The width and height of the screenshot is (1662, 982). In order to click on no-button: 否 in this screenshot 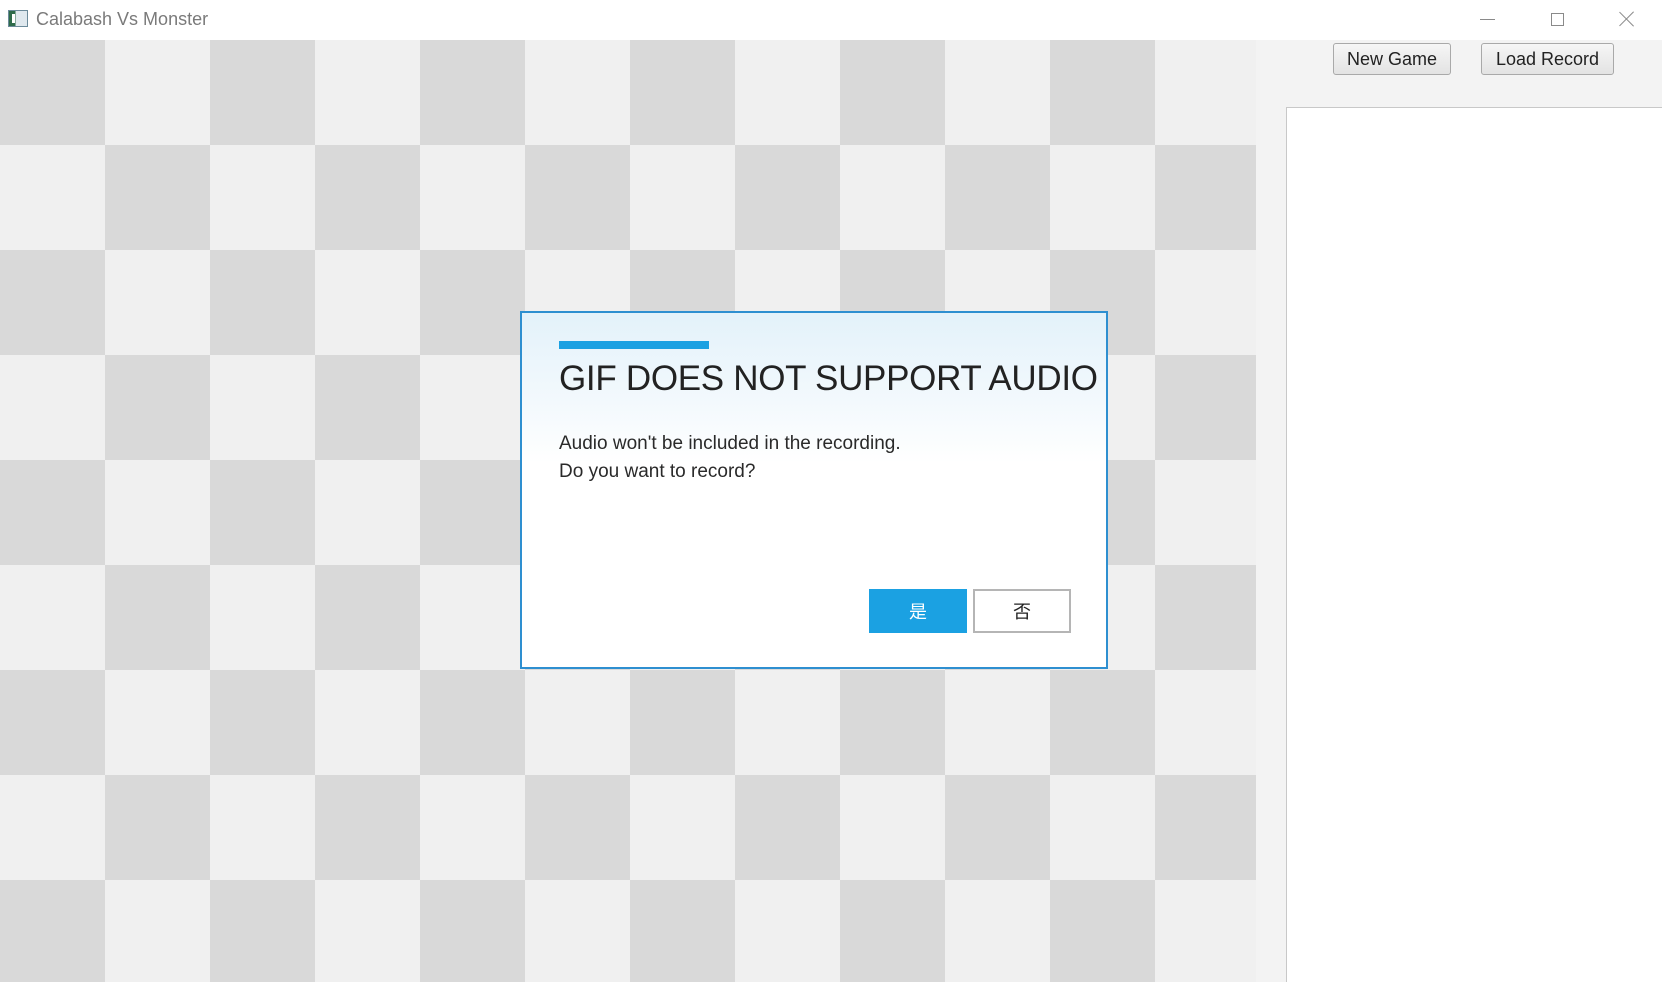, I will do `click(1022, 611)`.